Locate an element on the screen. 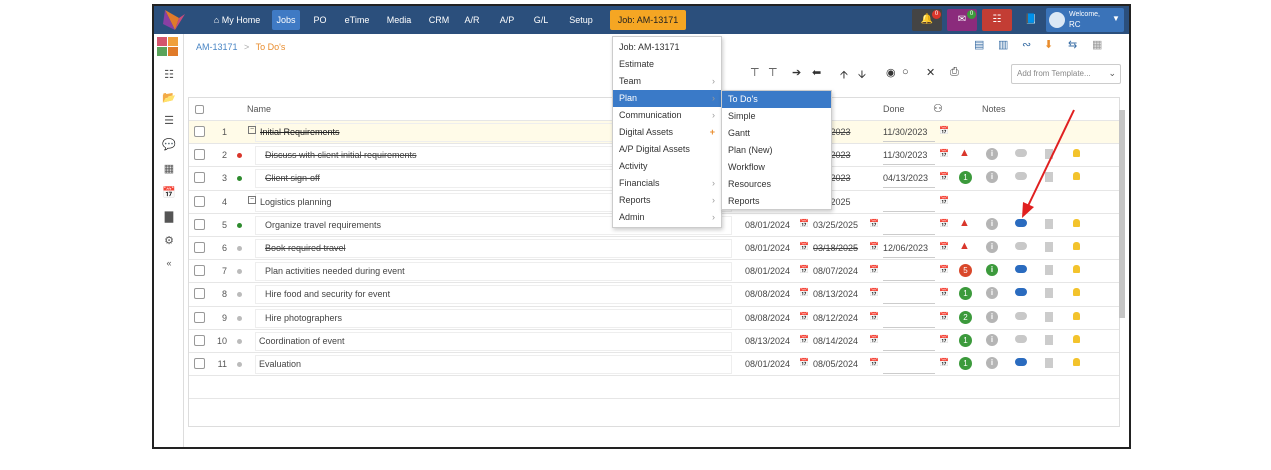 The width and height of the screenshot is (1271, 470). outdent-icon: ⊤ is located at coordinates (773, 72).